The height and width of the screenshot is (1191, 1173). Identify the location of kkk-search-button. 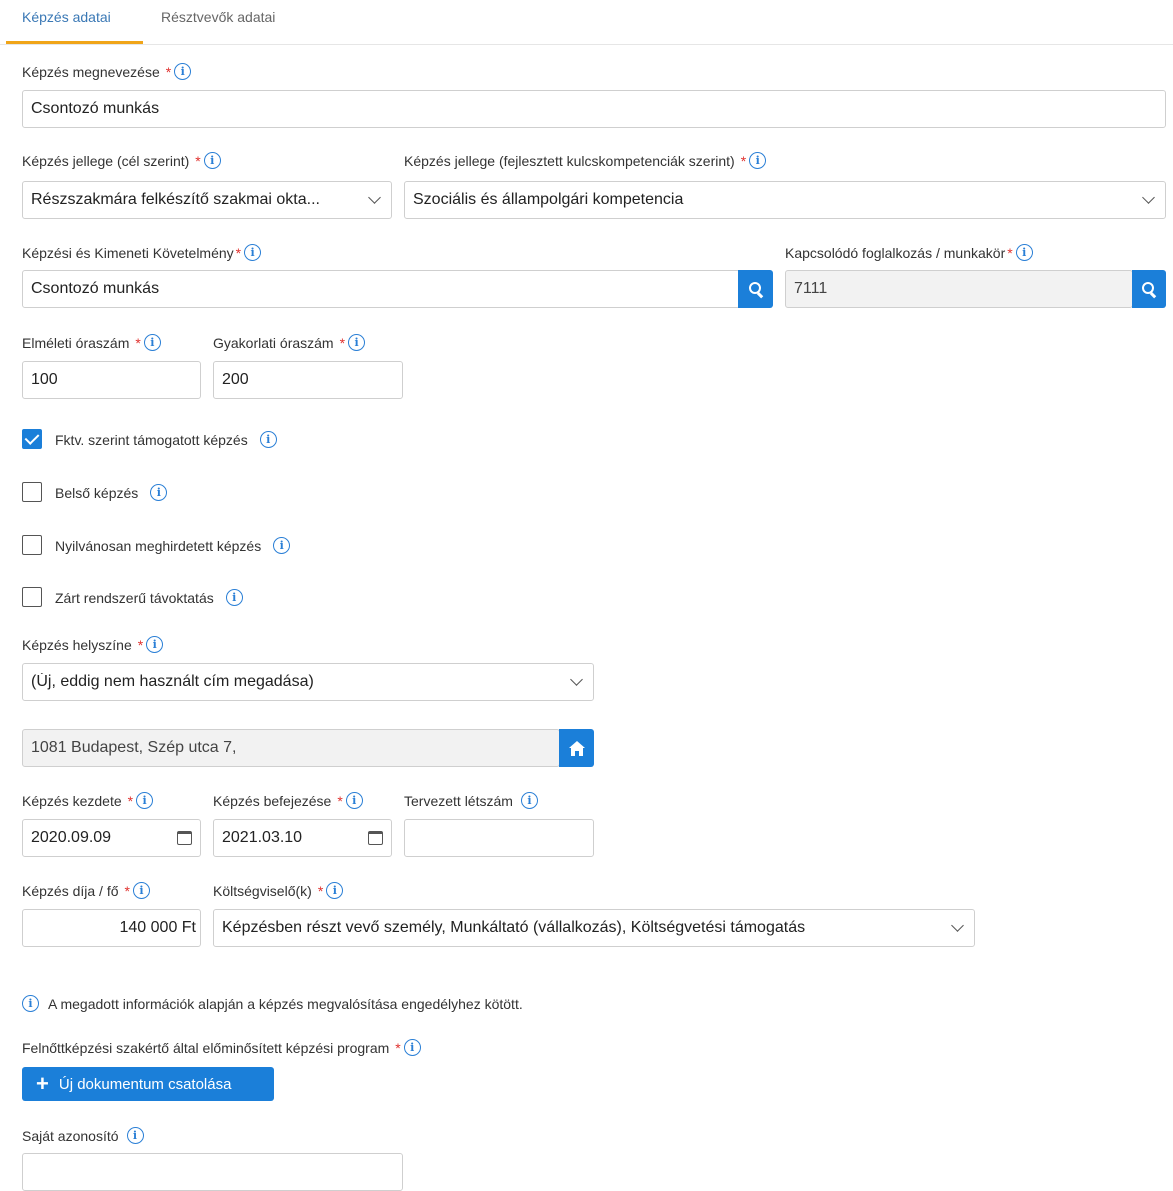
(755, 289).